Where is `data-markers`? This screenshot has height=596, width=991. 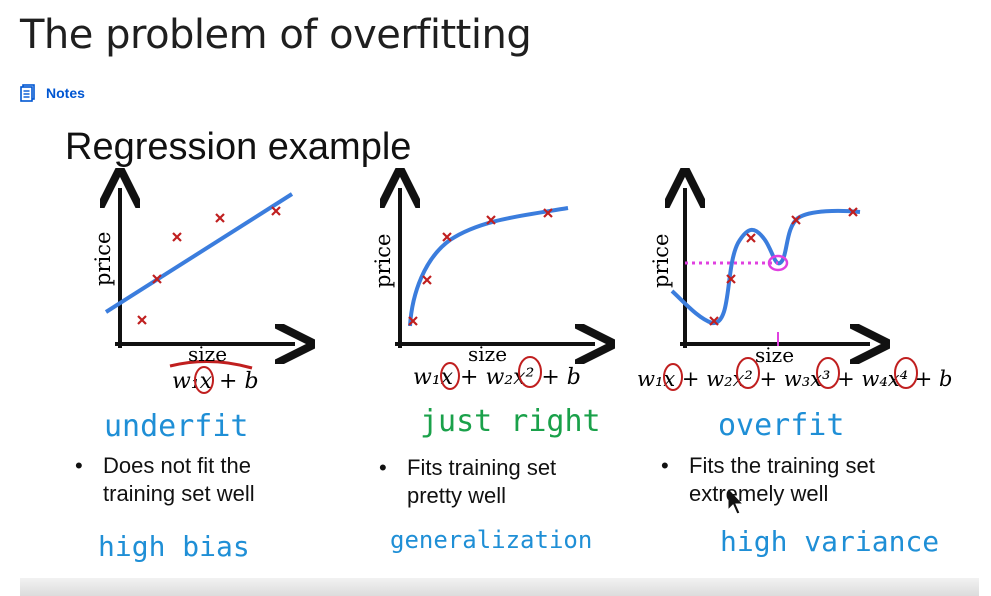
data-markers is located at coordinates (209, 265).